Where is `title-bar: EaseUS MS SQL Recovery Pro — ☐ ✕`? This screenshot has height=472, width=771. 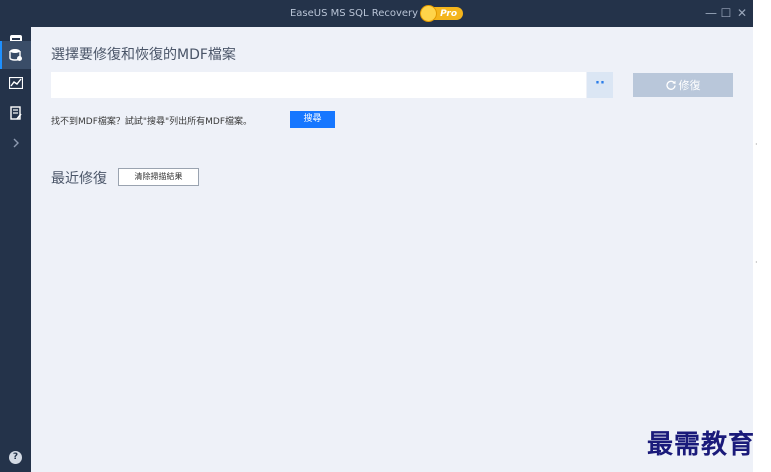 title-bar: EaseUS MS SQL Recovery Pro — ☐ ✕ is located at coordinates (376, 13).